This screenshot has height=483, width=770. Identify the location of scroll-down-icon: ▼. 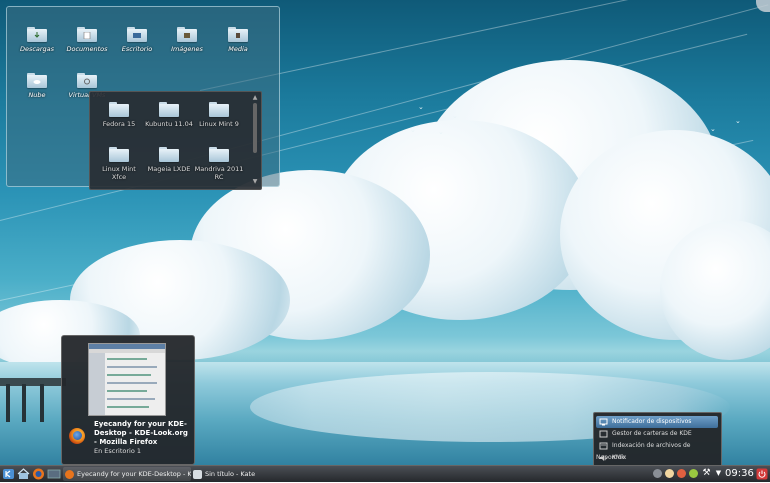
(255, 182).